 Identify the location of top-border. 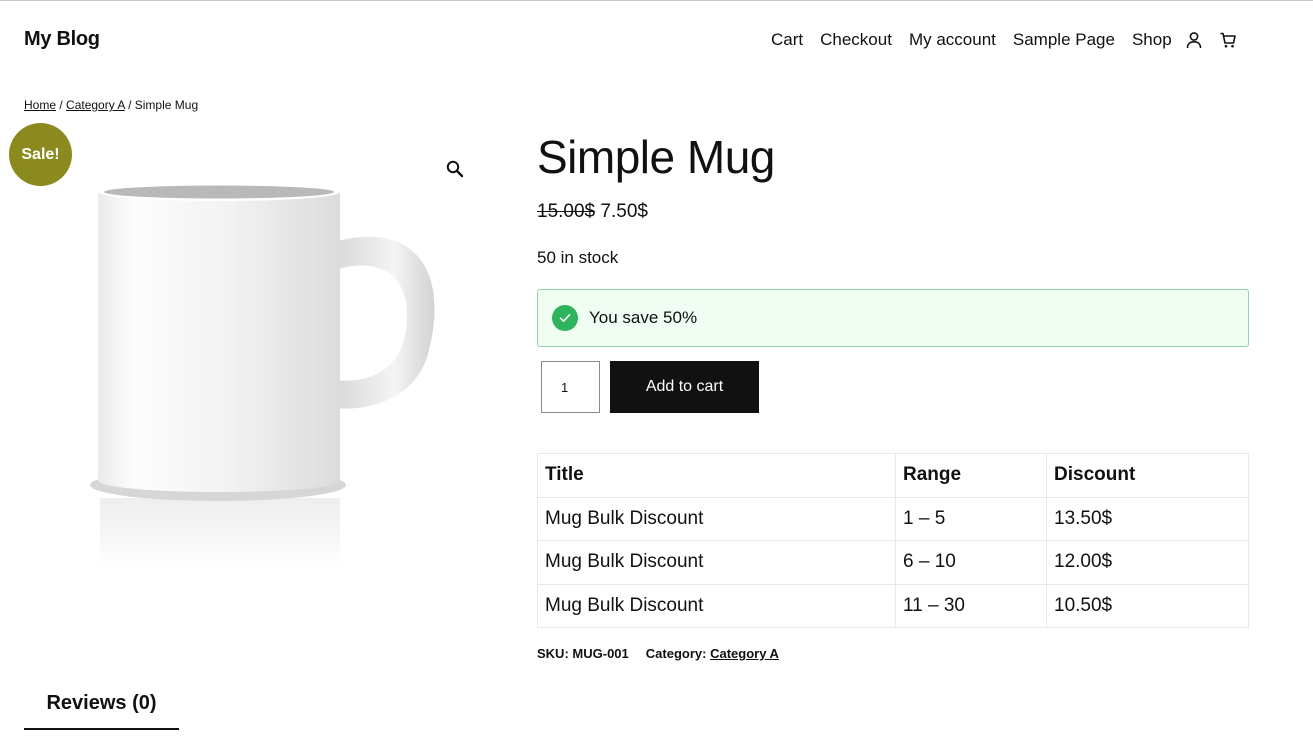
(656, 0).